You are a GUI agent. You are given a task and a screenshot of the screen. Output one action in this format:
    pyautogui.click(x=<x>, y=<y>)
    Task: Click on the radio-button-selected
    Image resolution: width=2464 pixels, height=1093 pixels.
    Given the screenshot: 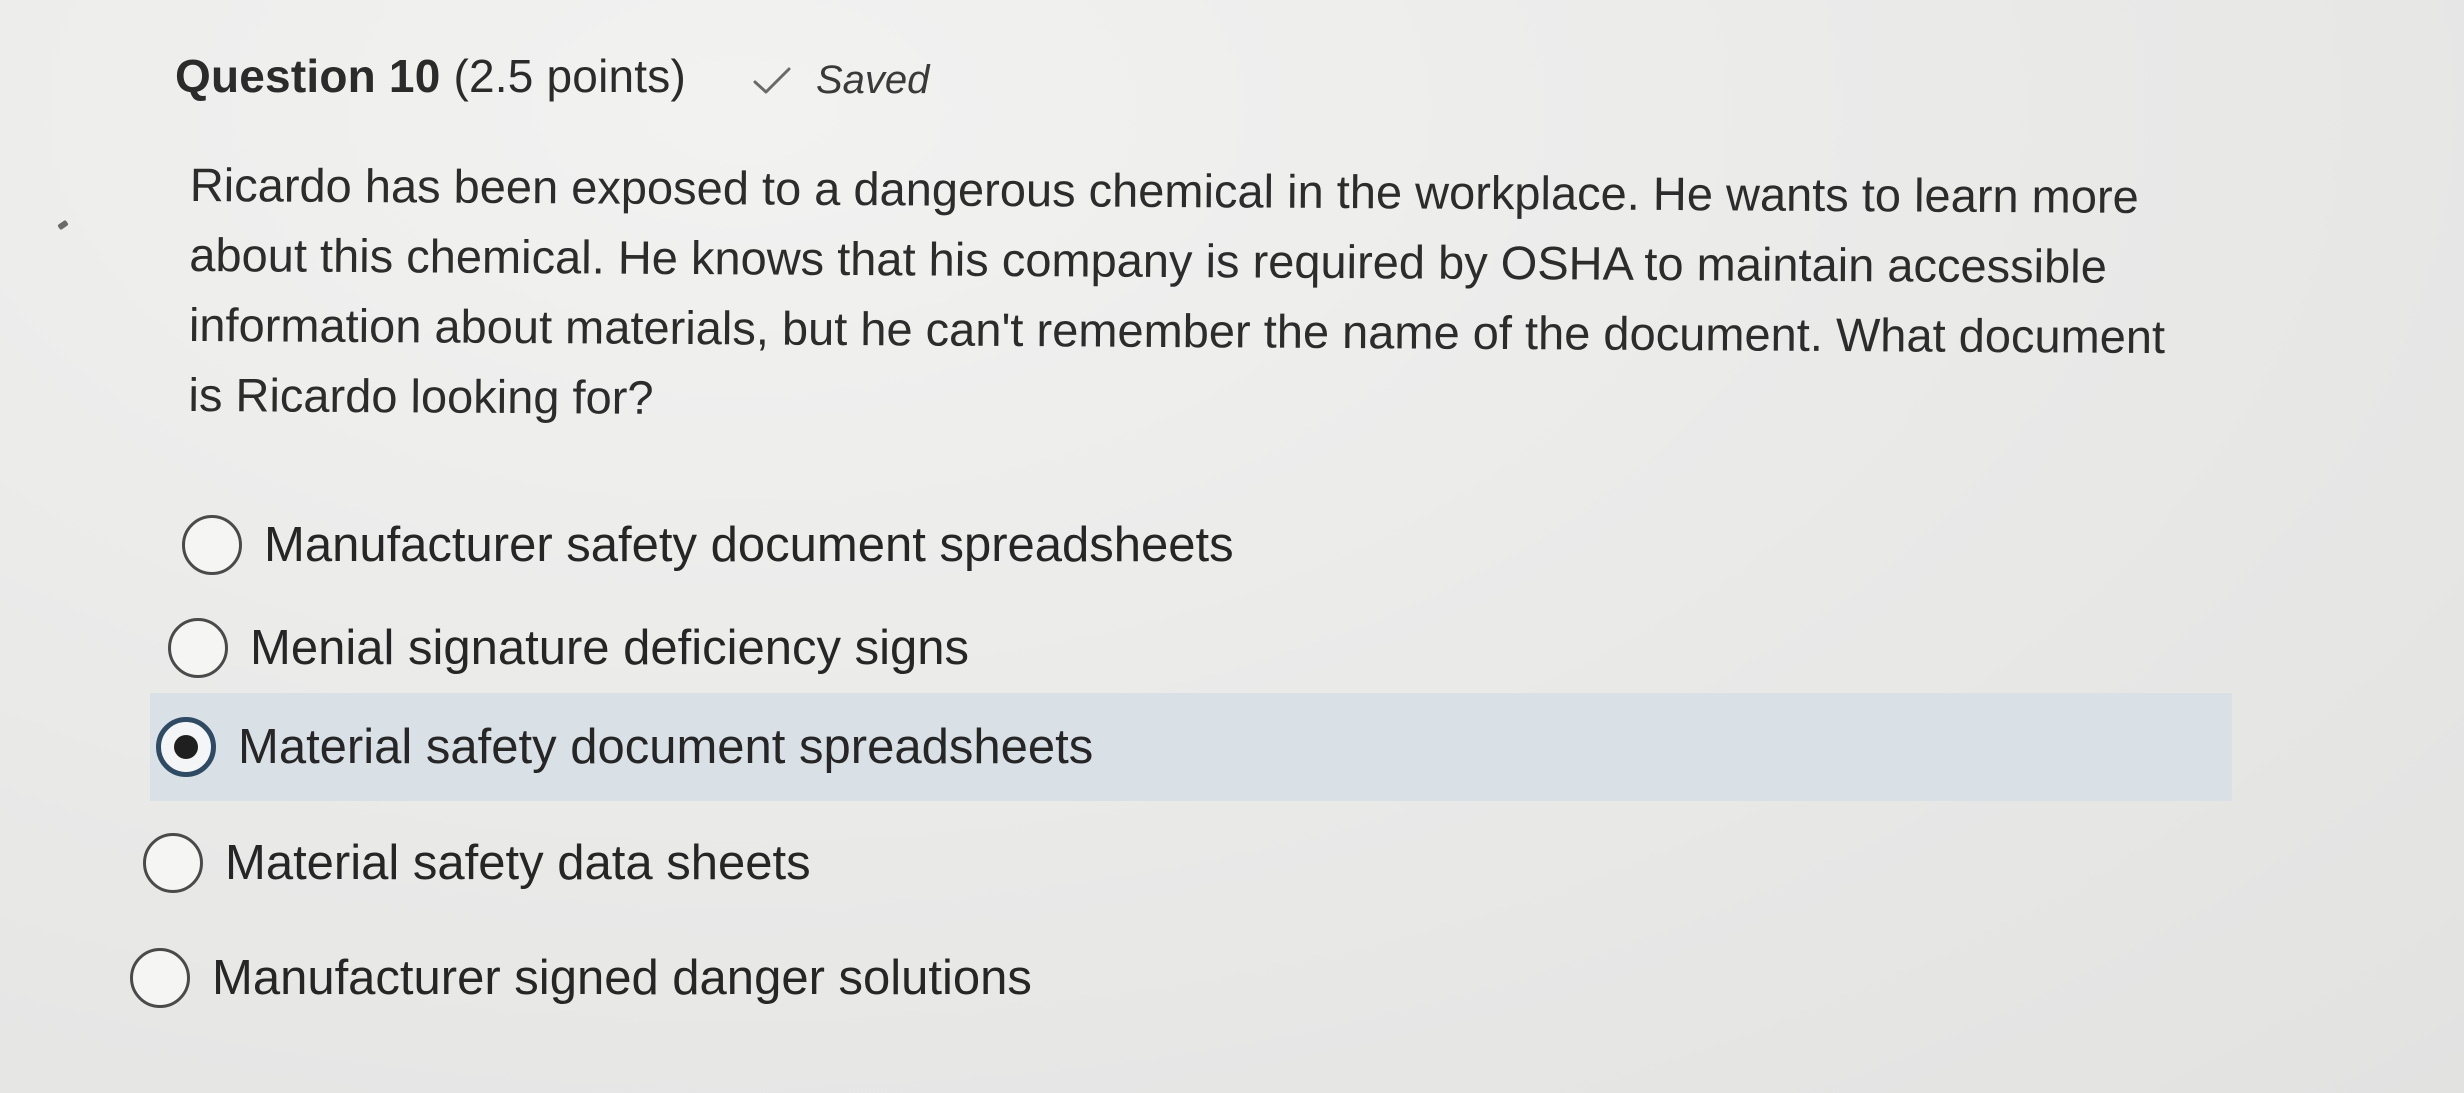 What is the action you would take?
    pyautogui.click(x=186, y=747)
    